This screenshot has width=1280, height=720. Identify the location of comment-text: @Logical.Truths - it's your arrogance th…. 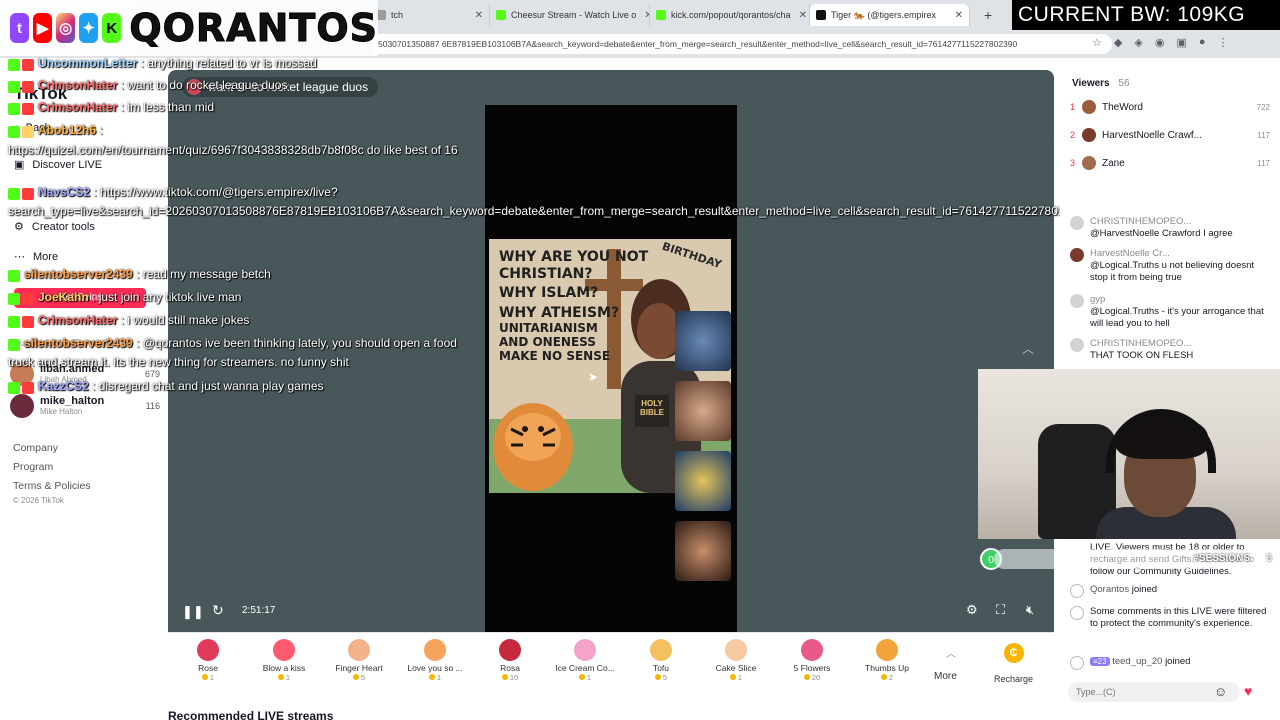
(1177, 317).